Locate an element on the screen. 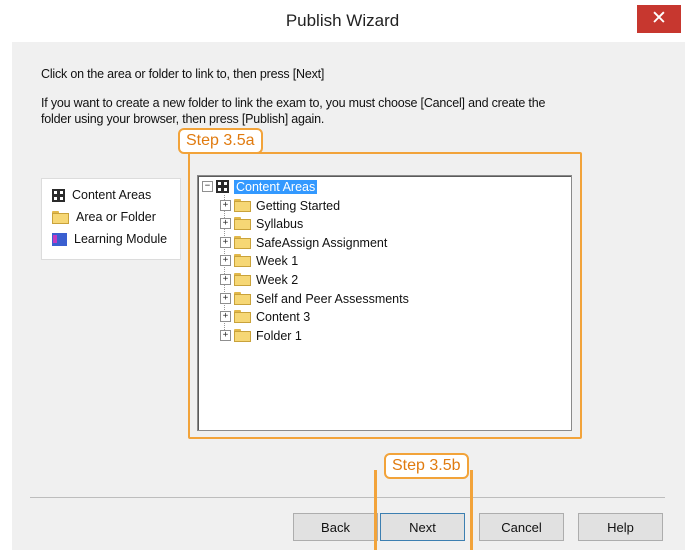 The image size is (685, 550). close-icon: ✕ is located at coordinates (659, 18).